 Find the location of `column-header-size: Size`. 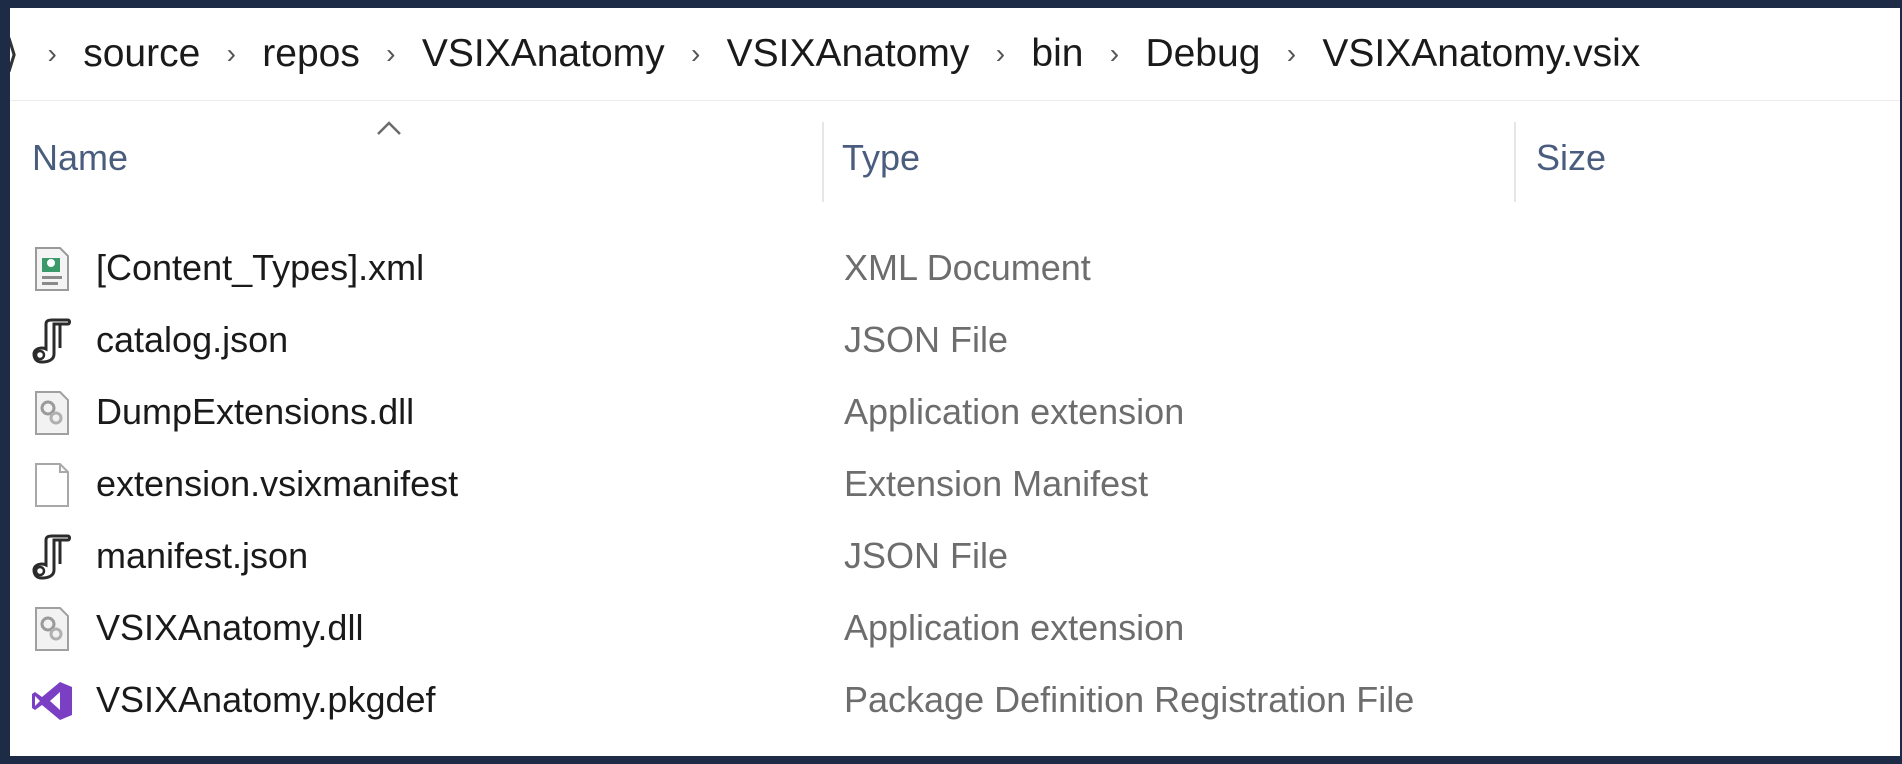

column-header-size: Size is located at coordinates (1686, 158).